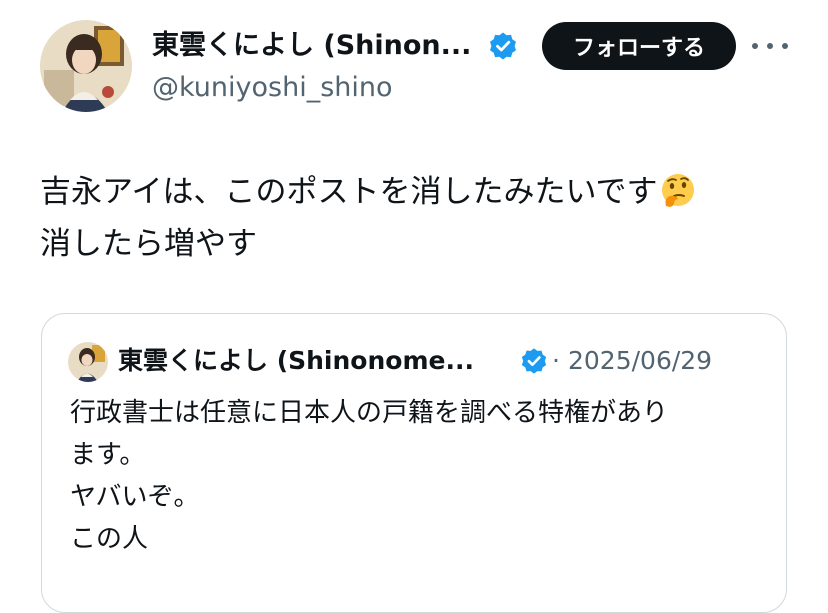 Image resolution: width=828 pixels, height=613 pixels. What do you see at coordinates (109, 539) in the screenshot?
I see `quoted-line: この人` at bounding box center [109, 539].